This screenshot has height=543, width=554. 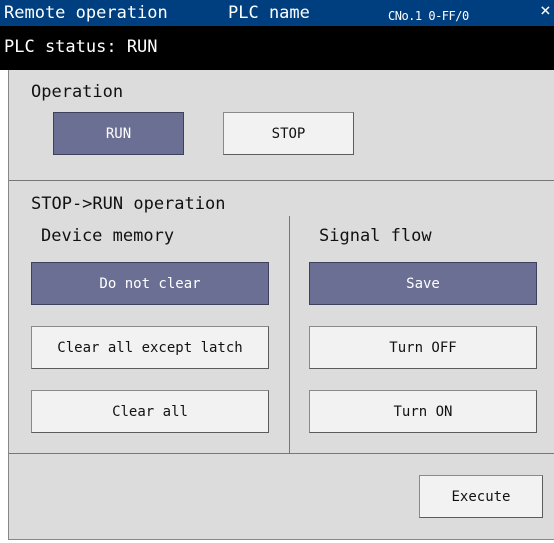 I want to click on close-icon: ×, so click(x=545, y=11).